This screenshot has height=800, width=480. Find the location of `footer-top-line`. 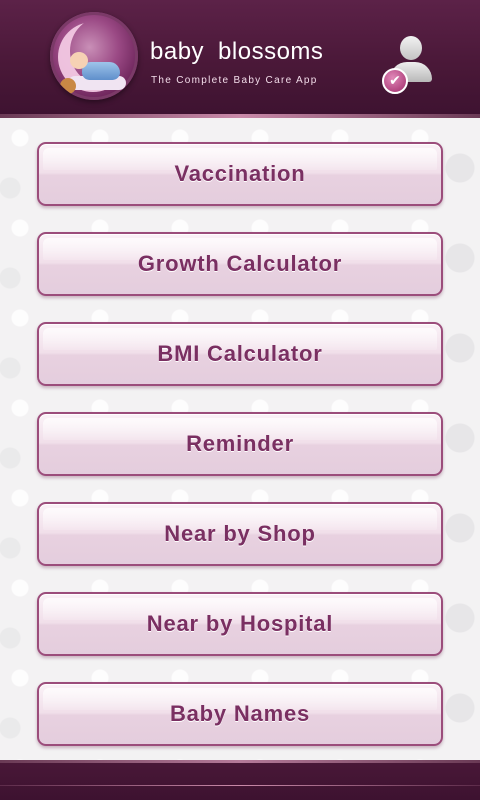

footer-top-line is located at coordinates (240, 761).